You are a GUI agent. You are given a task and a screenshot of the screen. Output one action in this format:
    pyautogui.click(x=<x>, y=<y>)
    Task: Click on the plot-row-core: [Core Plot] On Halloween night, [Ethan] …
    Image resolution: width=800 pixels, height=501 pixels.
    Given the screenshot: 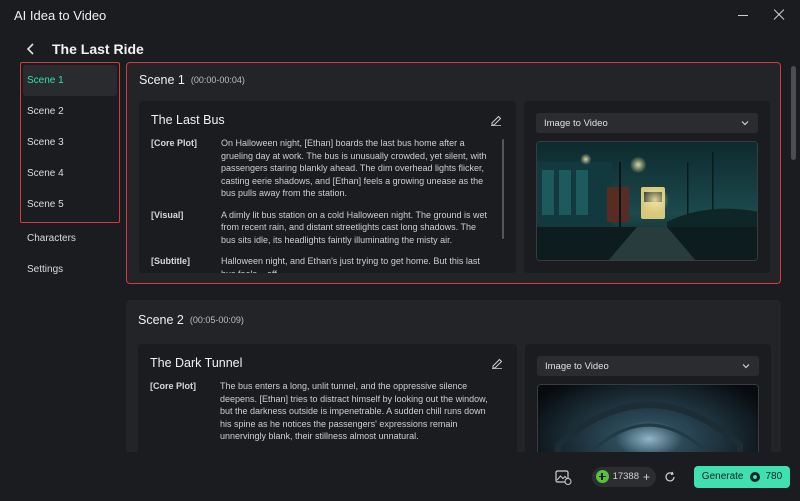 What is the action you would take?
    pyautogui.click(x=326, y=168)
    